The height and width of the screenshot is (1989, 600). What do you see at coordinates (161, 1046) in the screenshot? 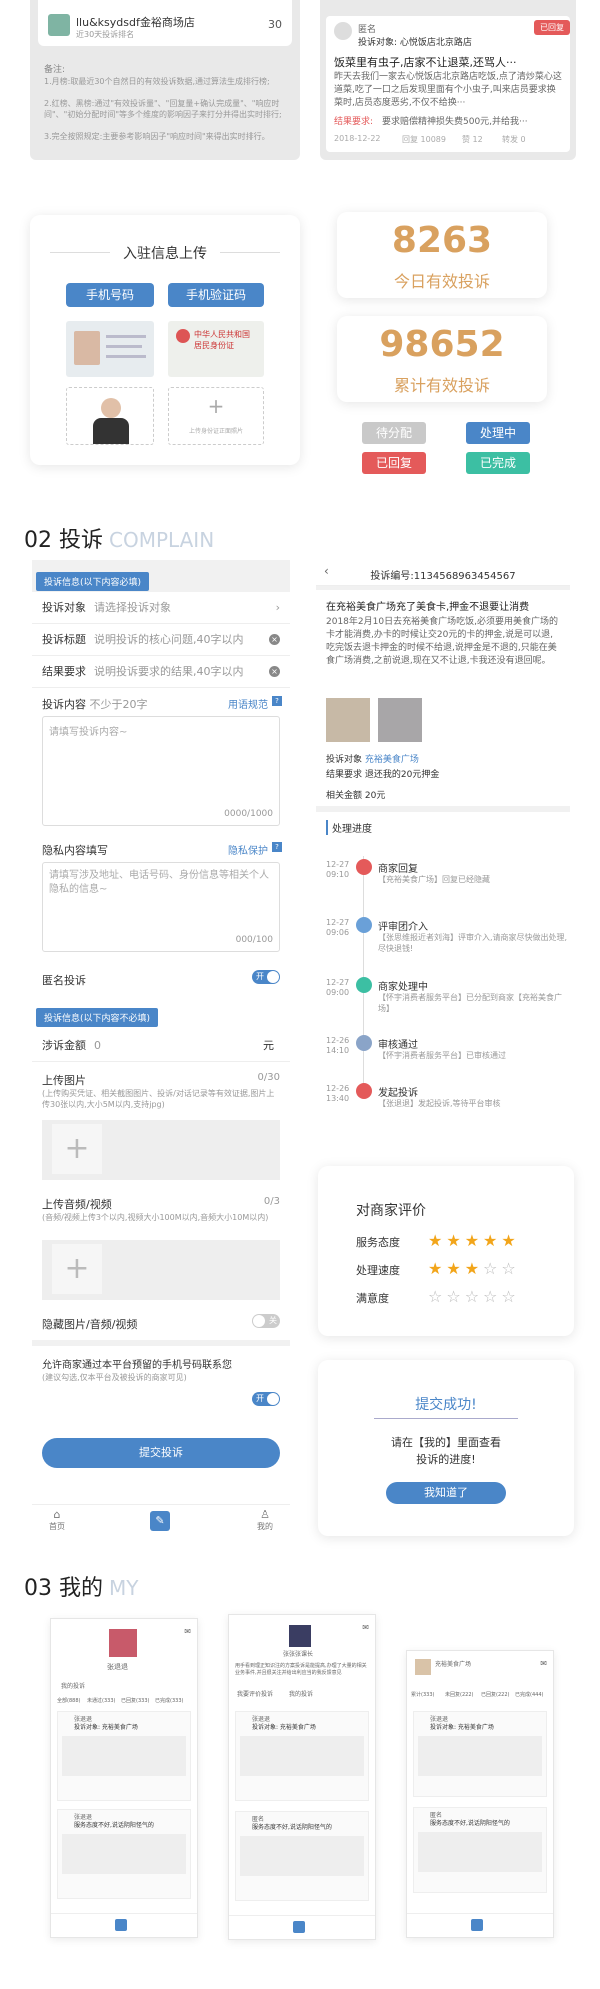
I see `amount-row: 涉诉金额 0 元` at bounding box center [161, 1046].